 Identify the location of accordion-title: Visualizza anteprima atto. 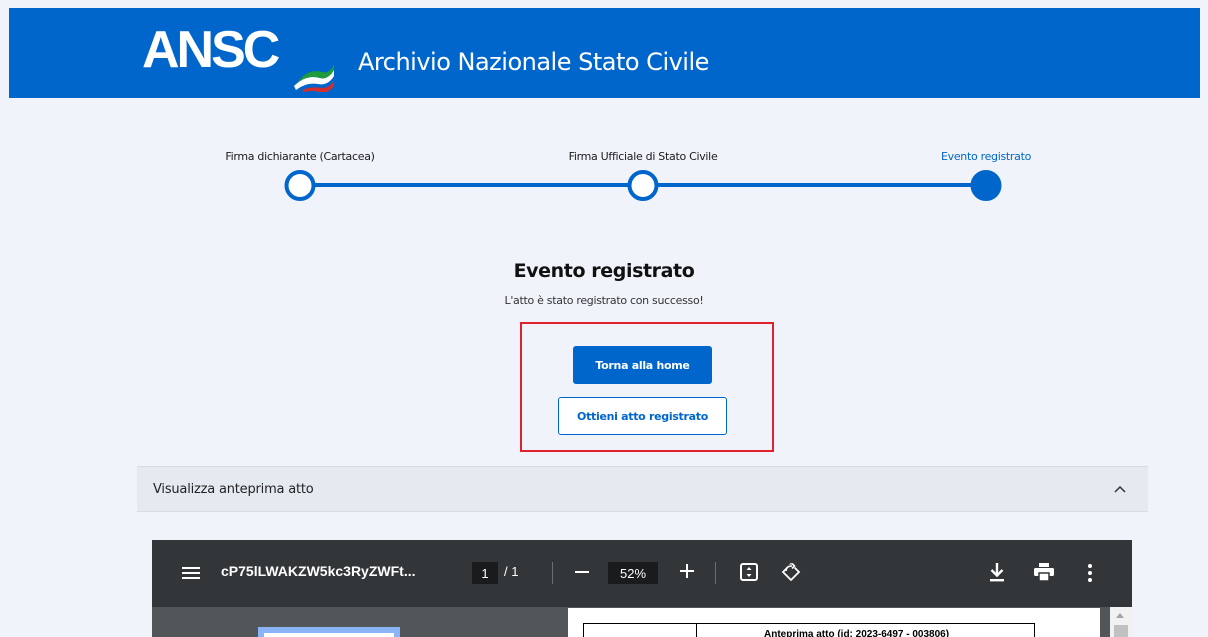
(233, 489).